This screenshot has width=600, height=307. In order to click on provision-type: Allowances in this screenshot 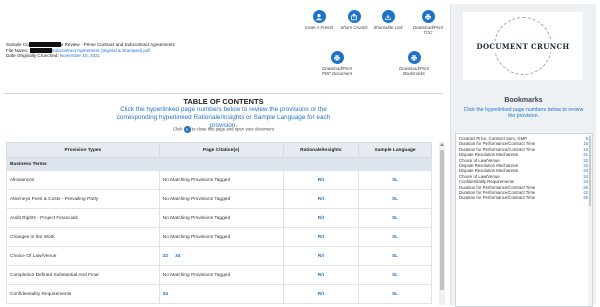, I will do `click(83, 180)`.